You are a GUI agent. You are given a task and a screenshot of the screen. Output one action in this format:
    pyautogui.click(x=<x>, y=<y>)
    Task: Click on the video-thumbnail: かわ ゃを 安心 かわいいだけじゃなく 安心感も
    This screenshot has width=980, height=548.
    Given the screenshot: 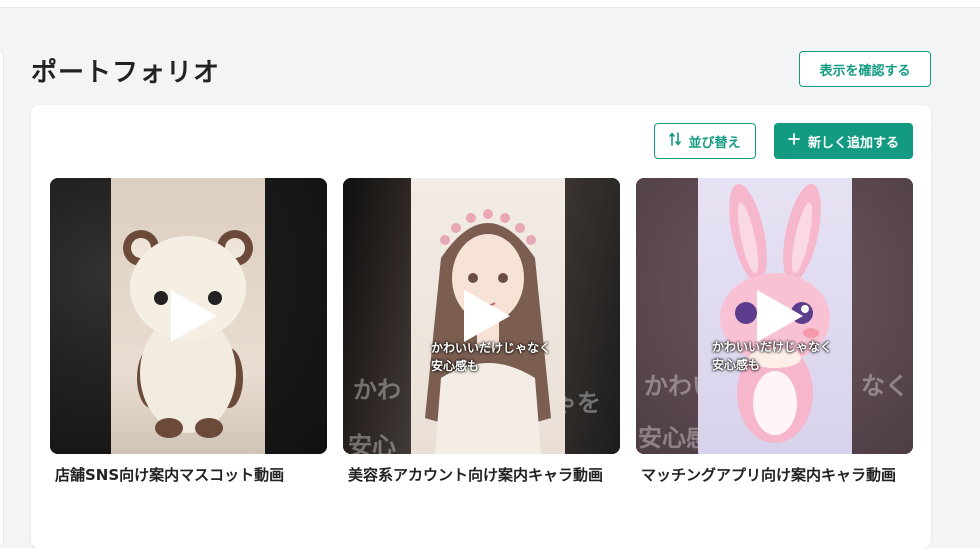 What is the action you would take?
    pyautogui.click(x=481, y=316)
    